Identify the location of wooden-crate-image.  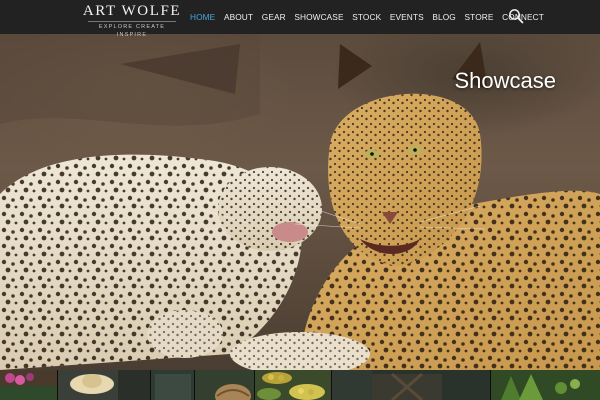
(172, 385).